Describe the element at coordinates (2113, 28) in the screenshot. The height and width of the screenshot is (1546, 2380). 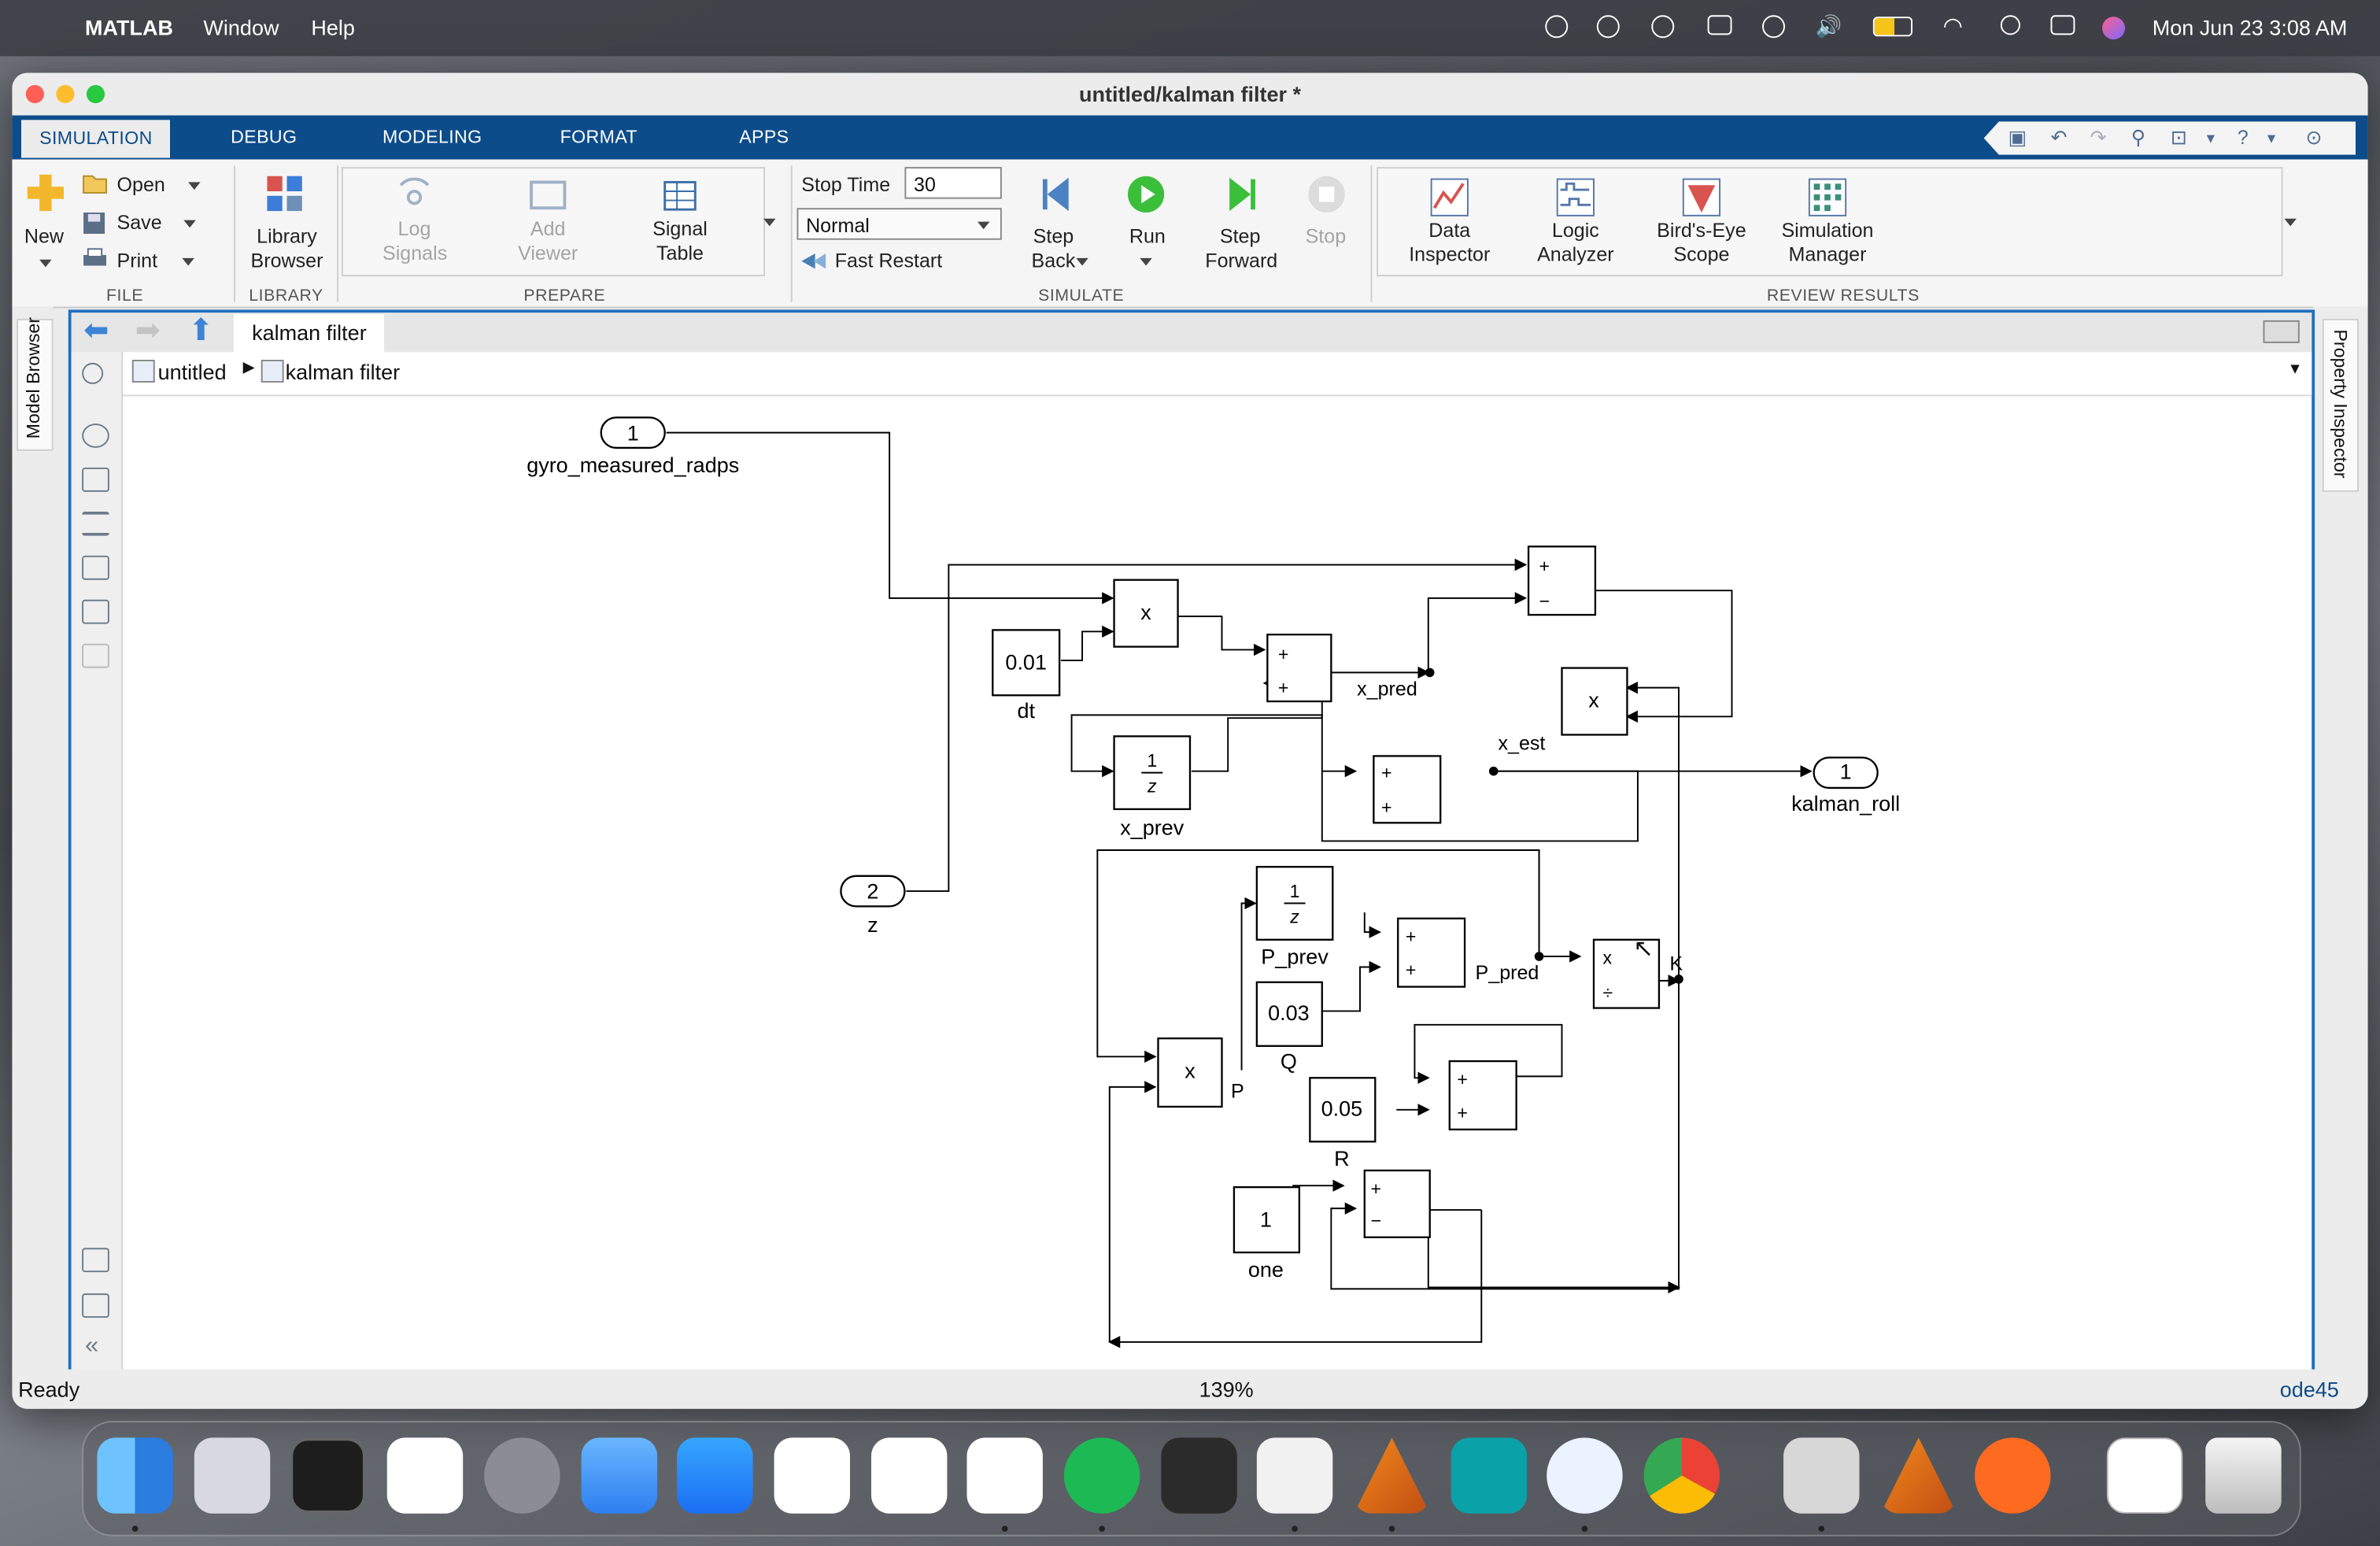
I see `siri-icon` at that location.